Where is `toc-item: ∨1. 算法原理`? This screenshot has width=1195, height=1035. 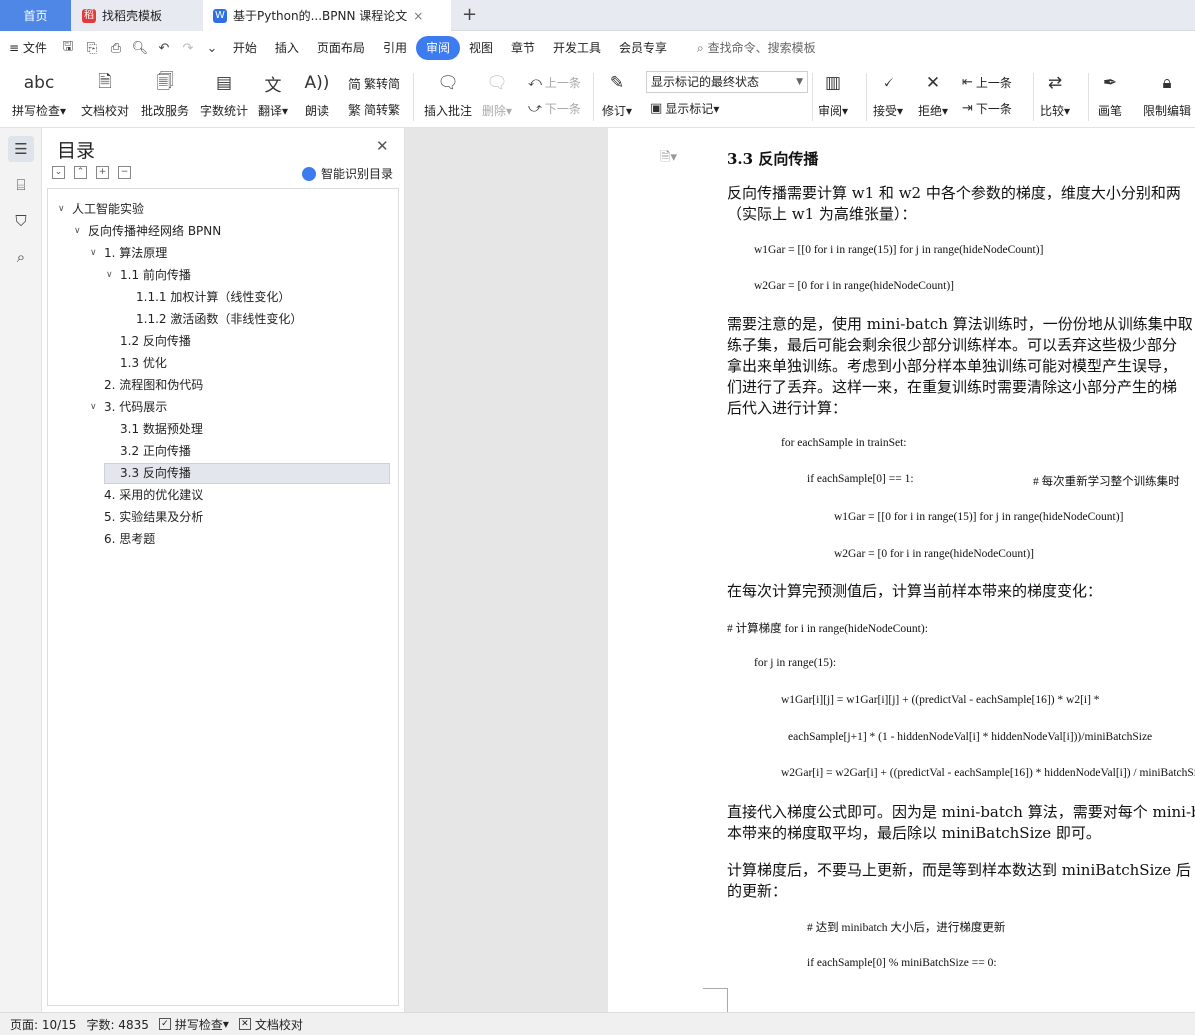
toc-item: ∨1. 算法原理 is located at coordinates (128, 253).